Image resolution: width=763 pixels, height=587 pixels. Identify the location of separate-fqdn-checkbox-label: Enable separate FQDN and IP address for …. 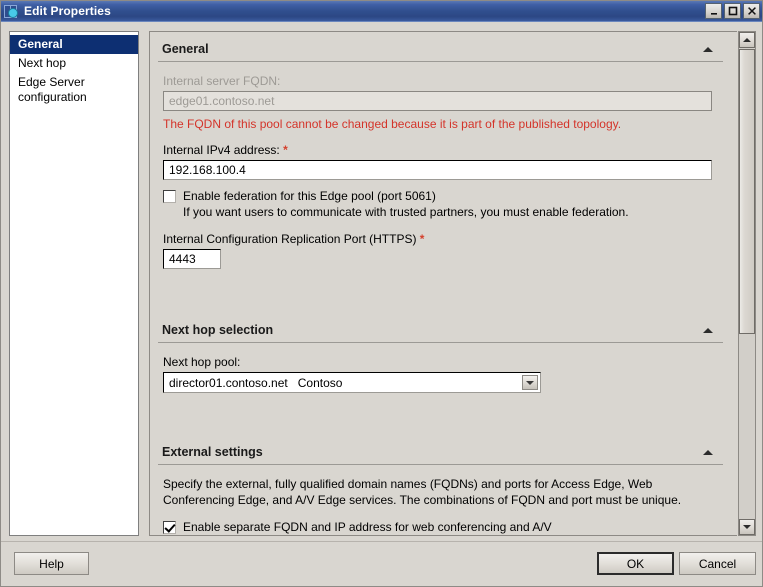
(367, 527).